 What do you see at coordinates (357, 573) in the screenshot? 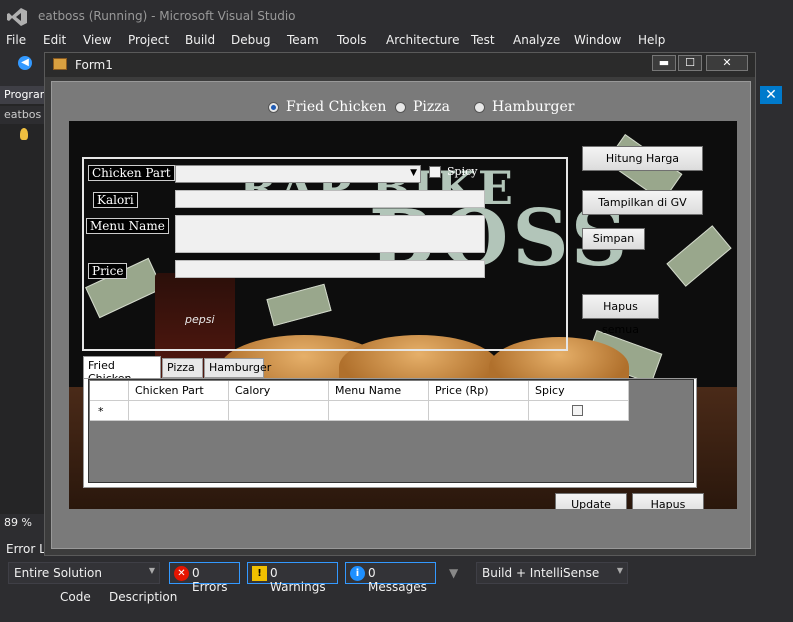
I see `info-icon: i` at bounding box center [357, 573].